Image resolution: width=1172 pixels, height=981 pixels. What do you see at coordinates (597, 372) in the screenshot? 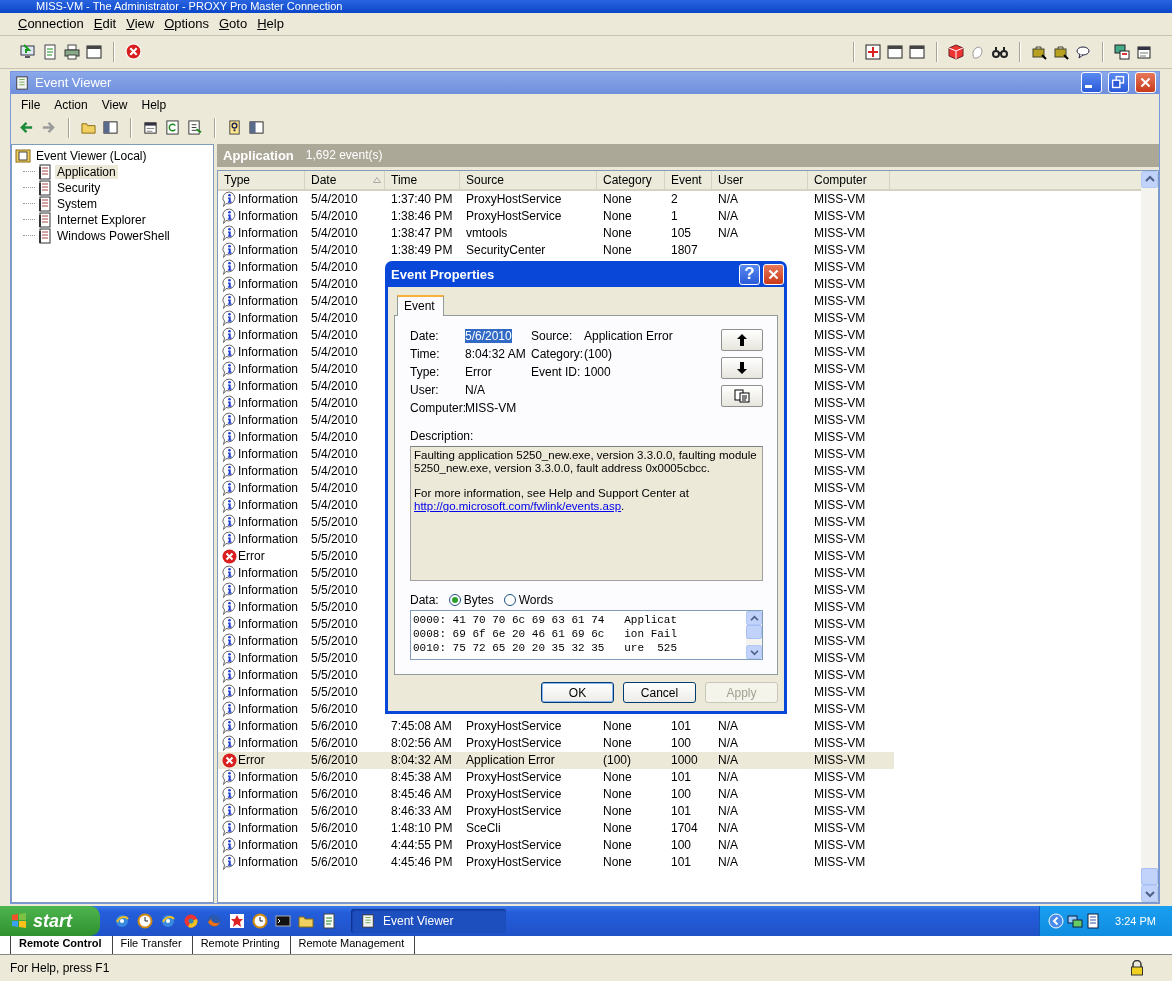
I see `field-value: 1000` at bounding box center [597, 372].